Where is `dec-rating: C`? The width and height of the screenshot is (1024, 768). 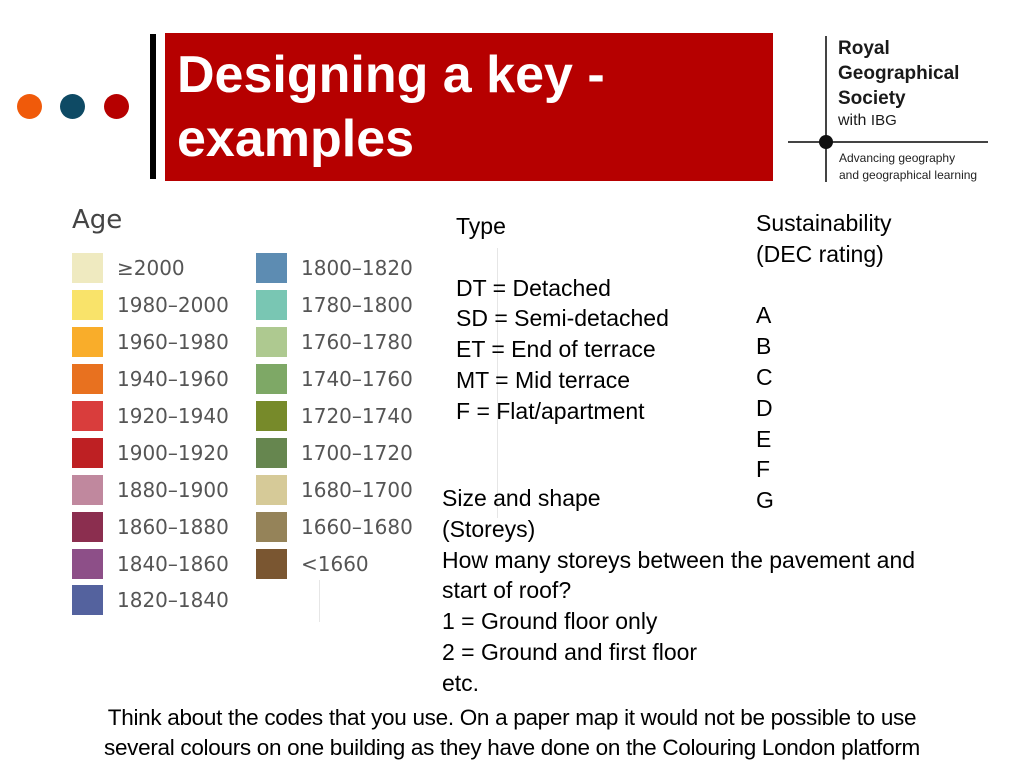
dec-rating: C is located at coordinates (764, 376).